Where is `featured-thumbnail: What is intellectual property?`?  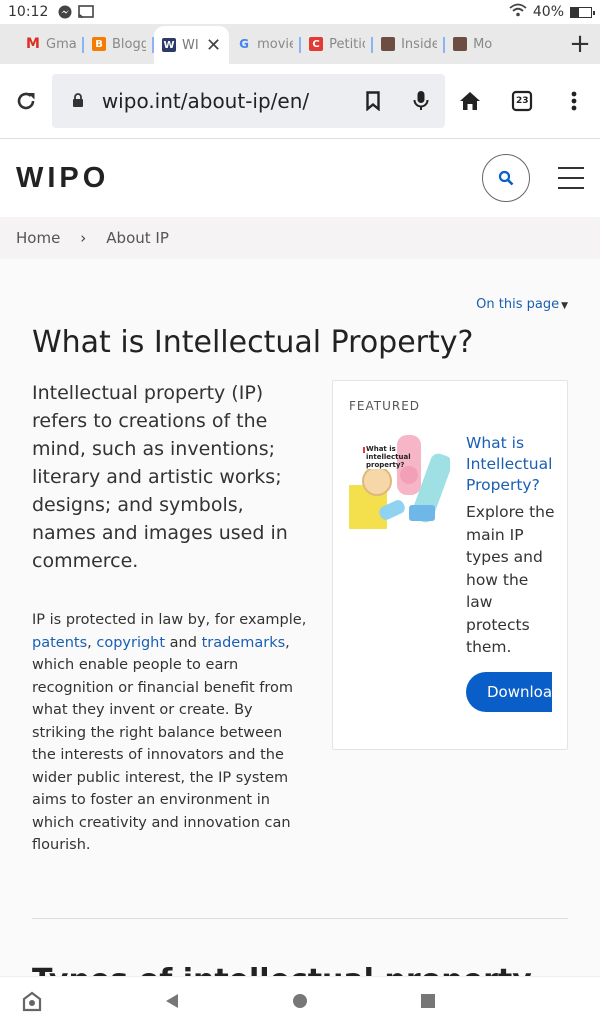 featured-thumbnail: What is intellectual property? is located at coordinates (399, 483).